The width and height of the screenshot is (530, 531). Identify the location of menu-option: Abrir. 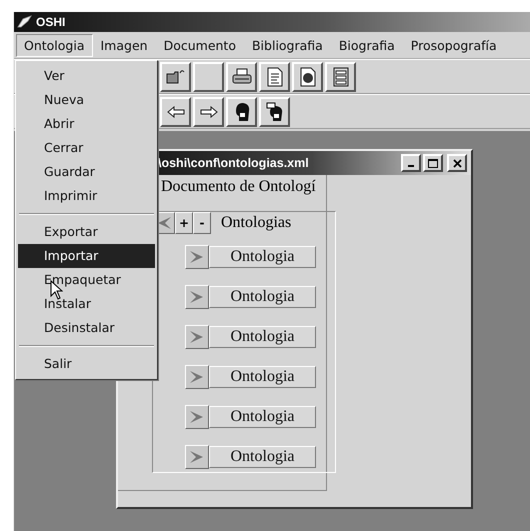
(86, 124).